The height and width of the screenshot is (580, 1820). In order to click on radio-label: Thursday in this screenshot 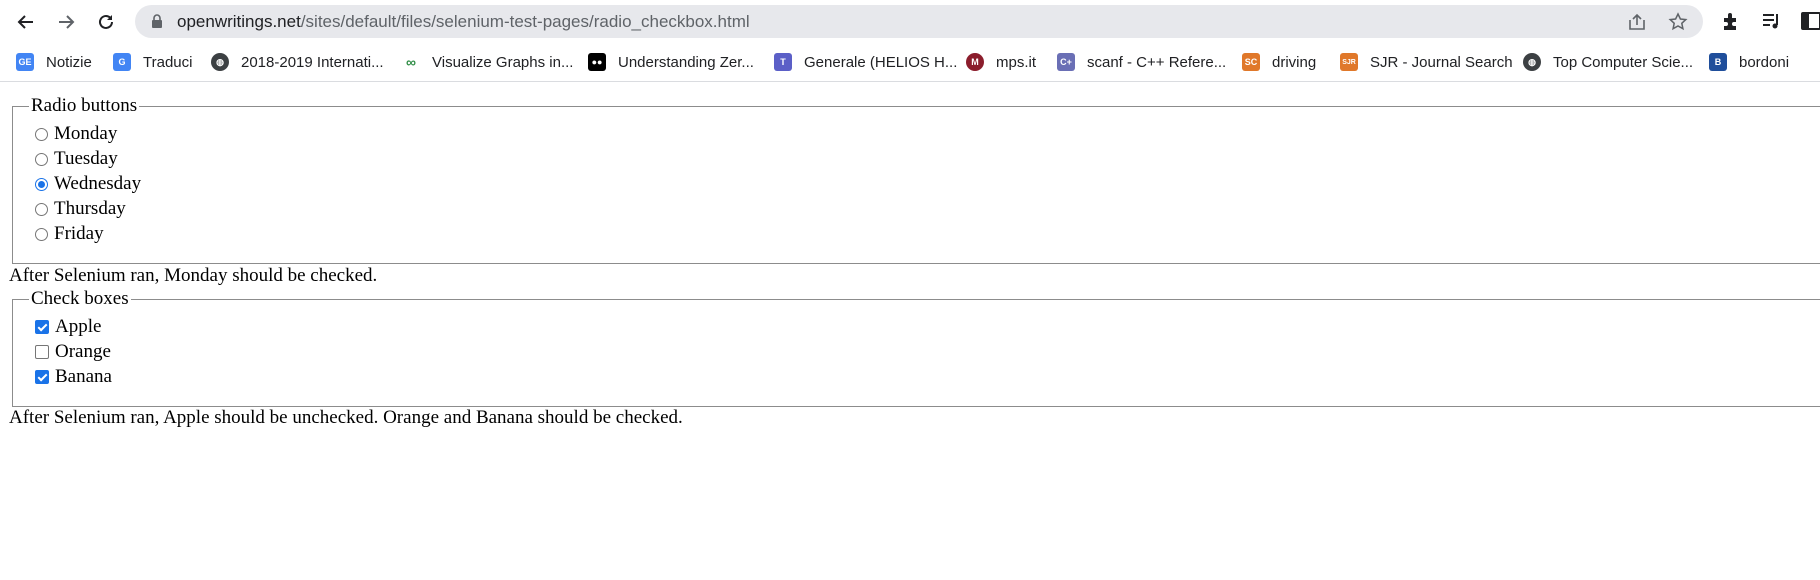, I will do `click(90, 208)`.